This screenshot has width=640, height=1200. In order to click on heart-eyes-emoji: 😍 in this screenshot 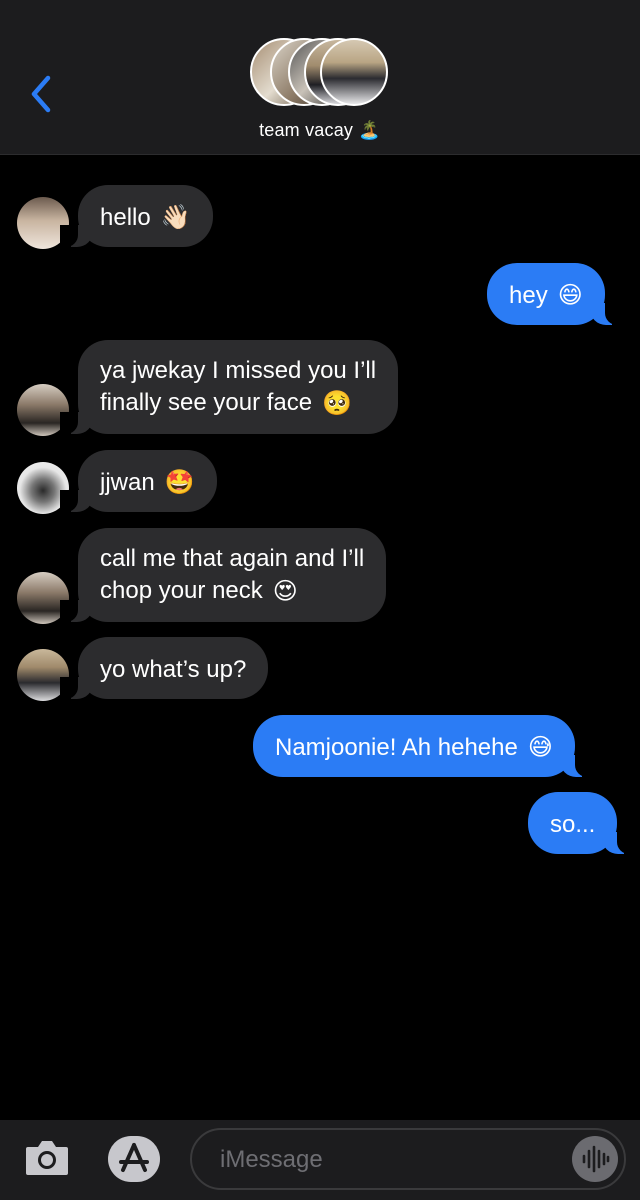, I will do `click(285, 591)`.